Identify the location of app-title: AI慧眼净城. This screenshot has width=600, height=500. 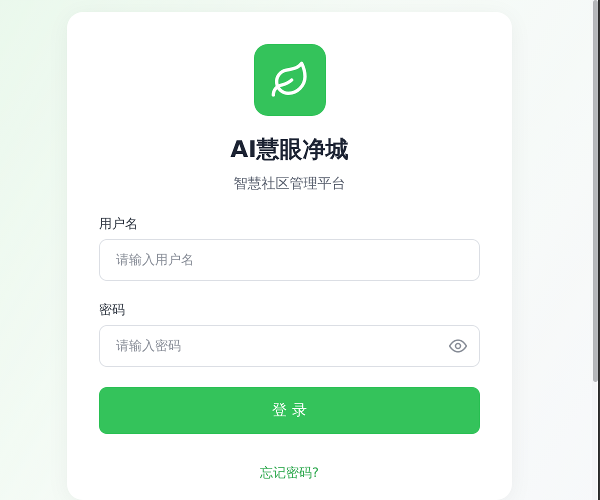
(289, 150).